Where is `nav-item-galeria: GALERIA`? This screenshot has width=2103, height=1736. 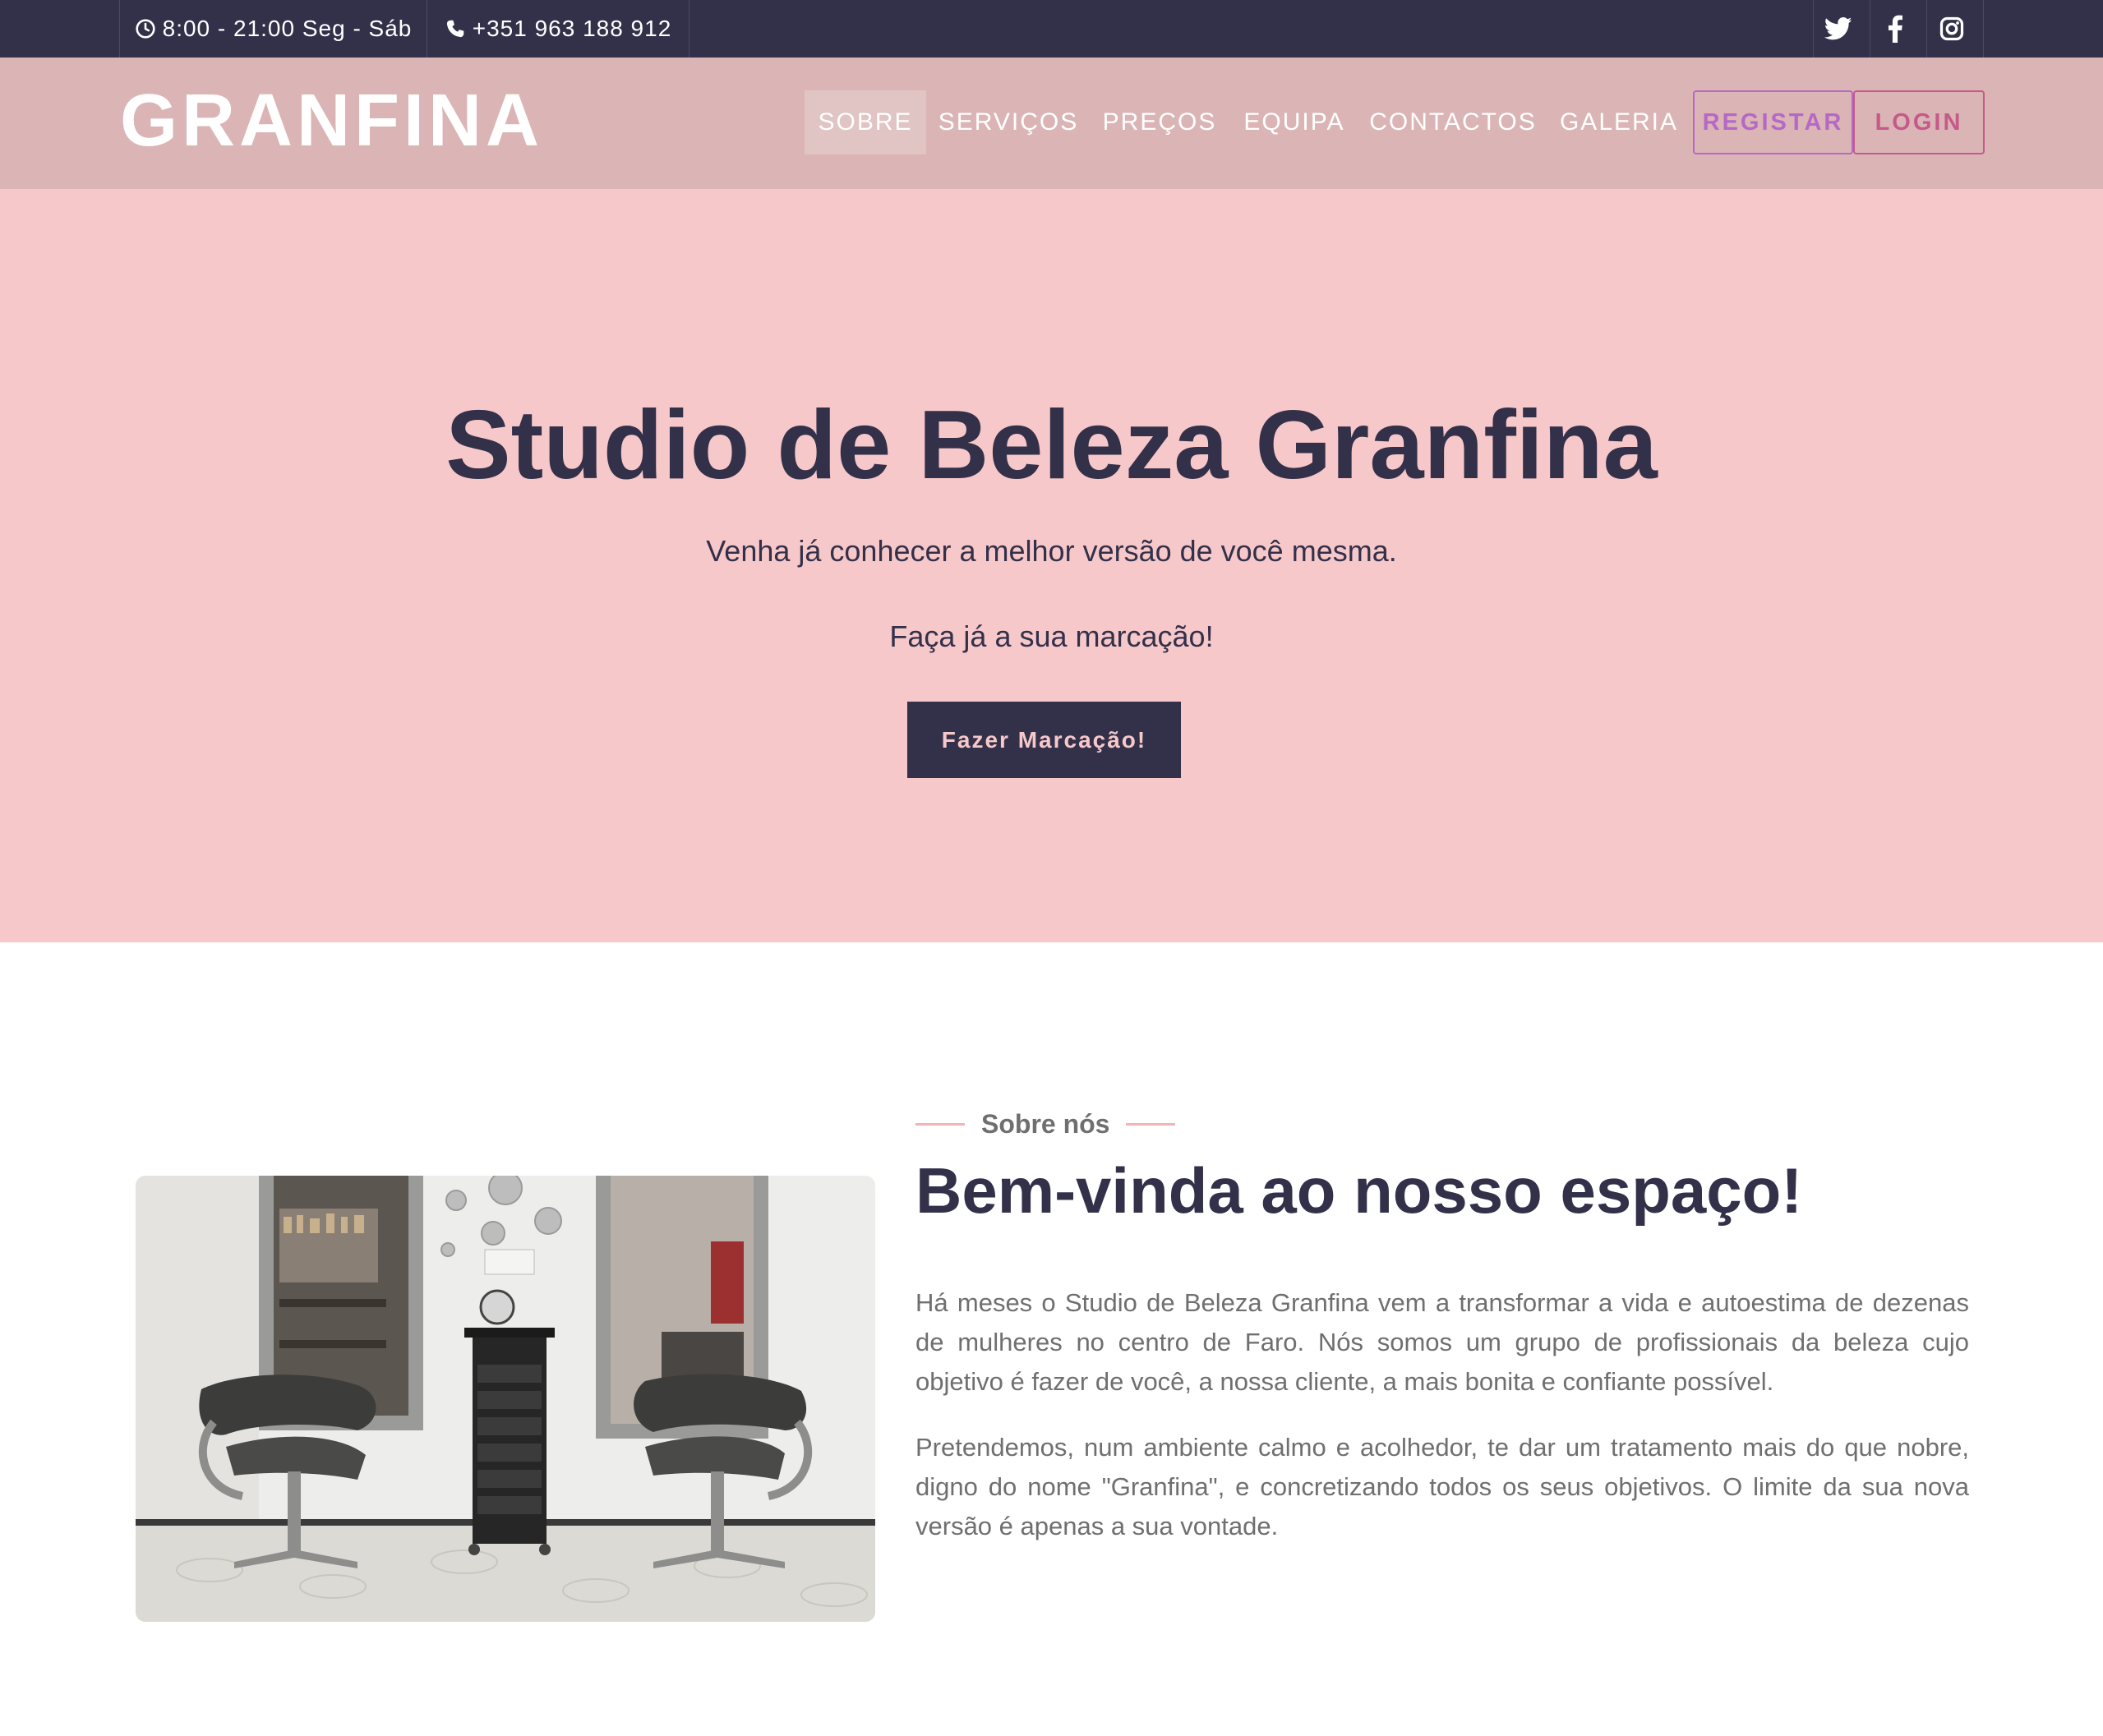
nav-item-galeria: GALERIA is located at coordinates (1619, 122).